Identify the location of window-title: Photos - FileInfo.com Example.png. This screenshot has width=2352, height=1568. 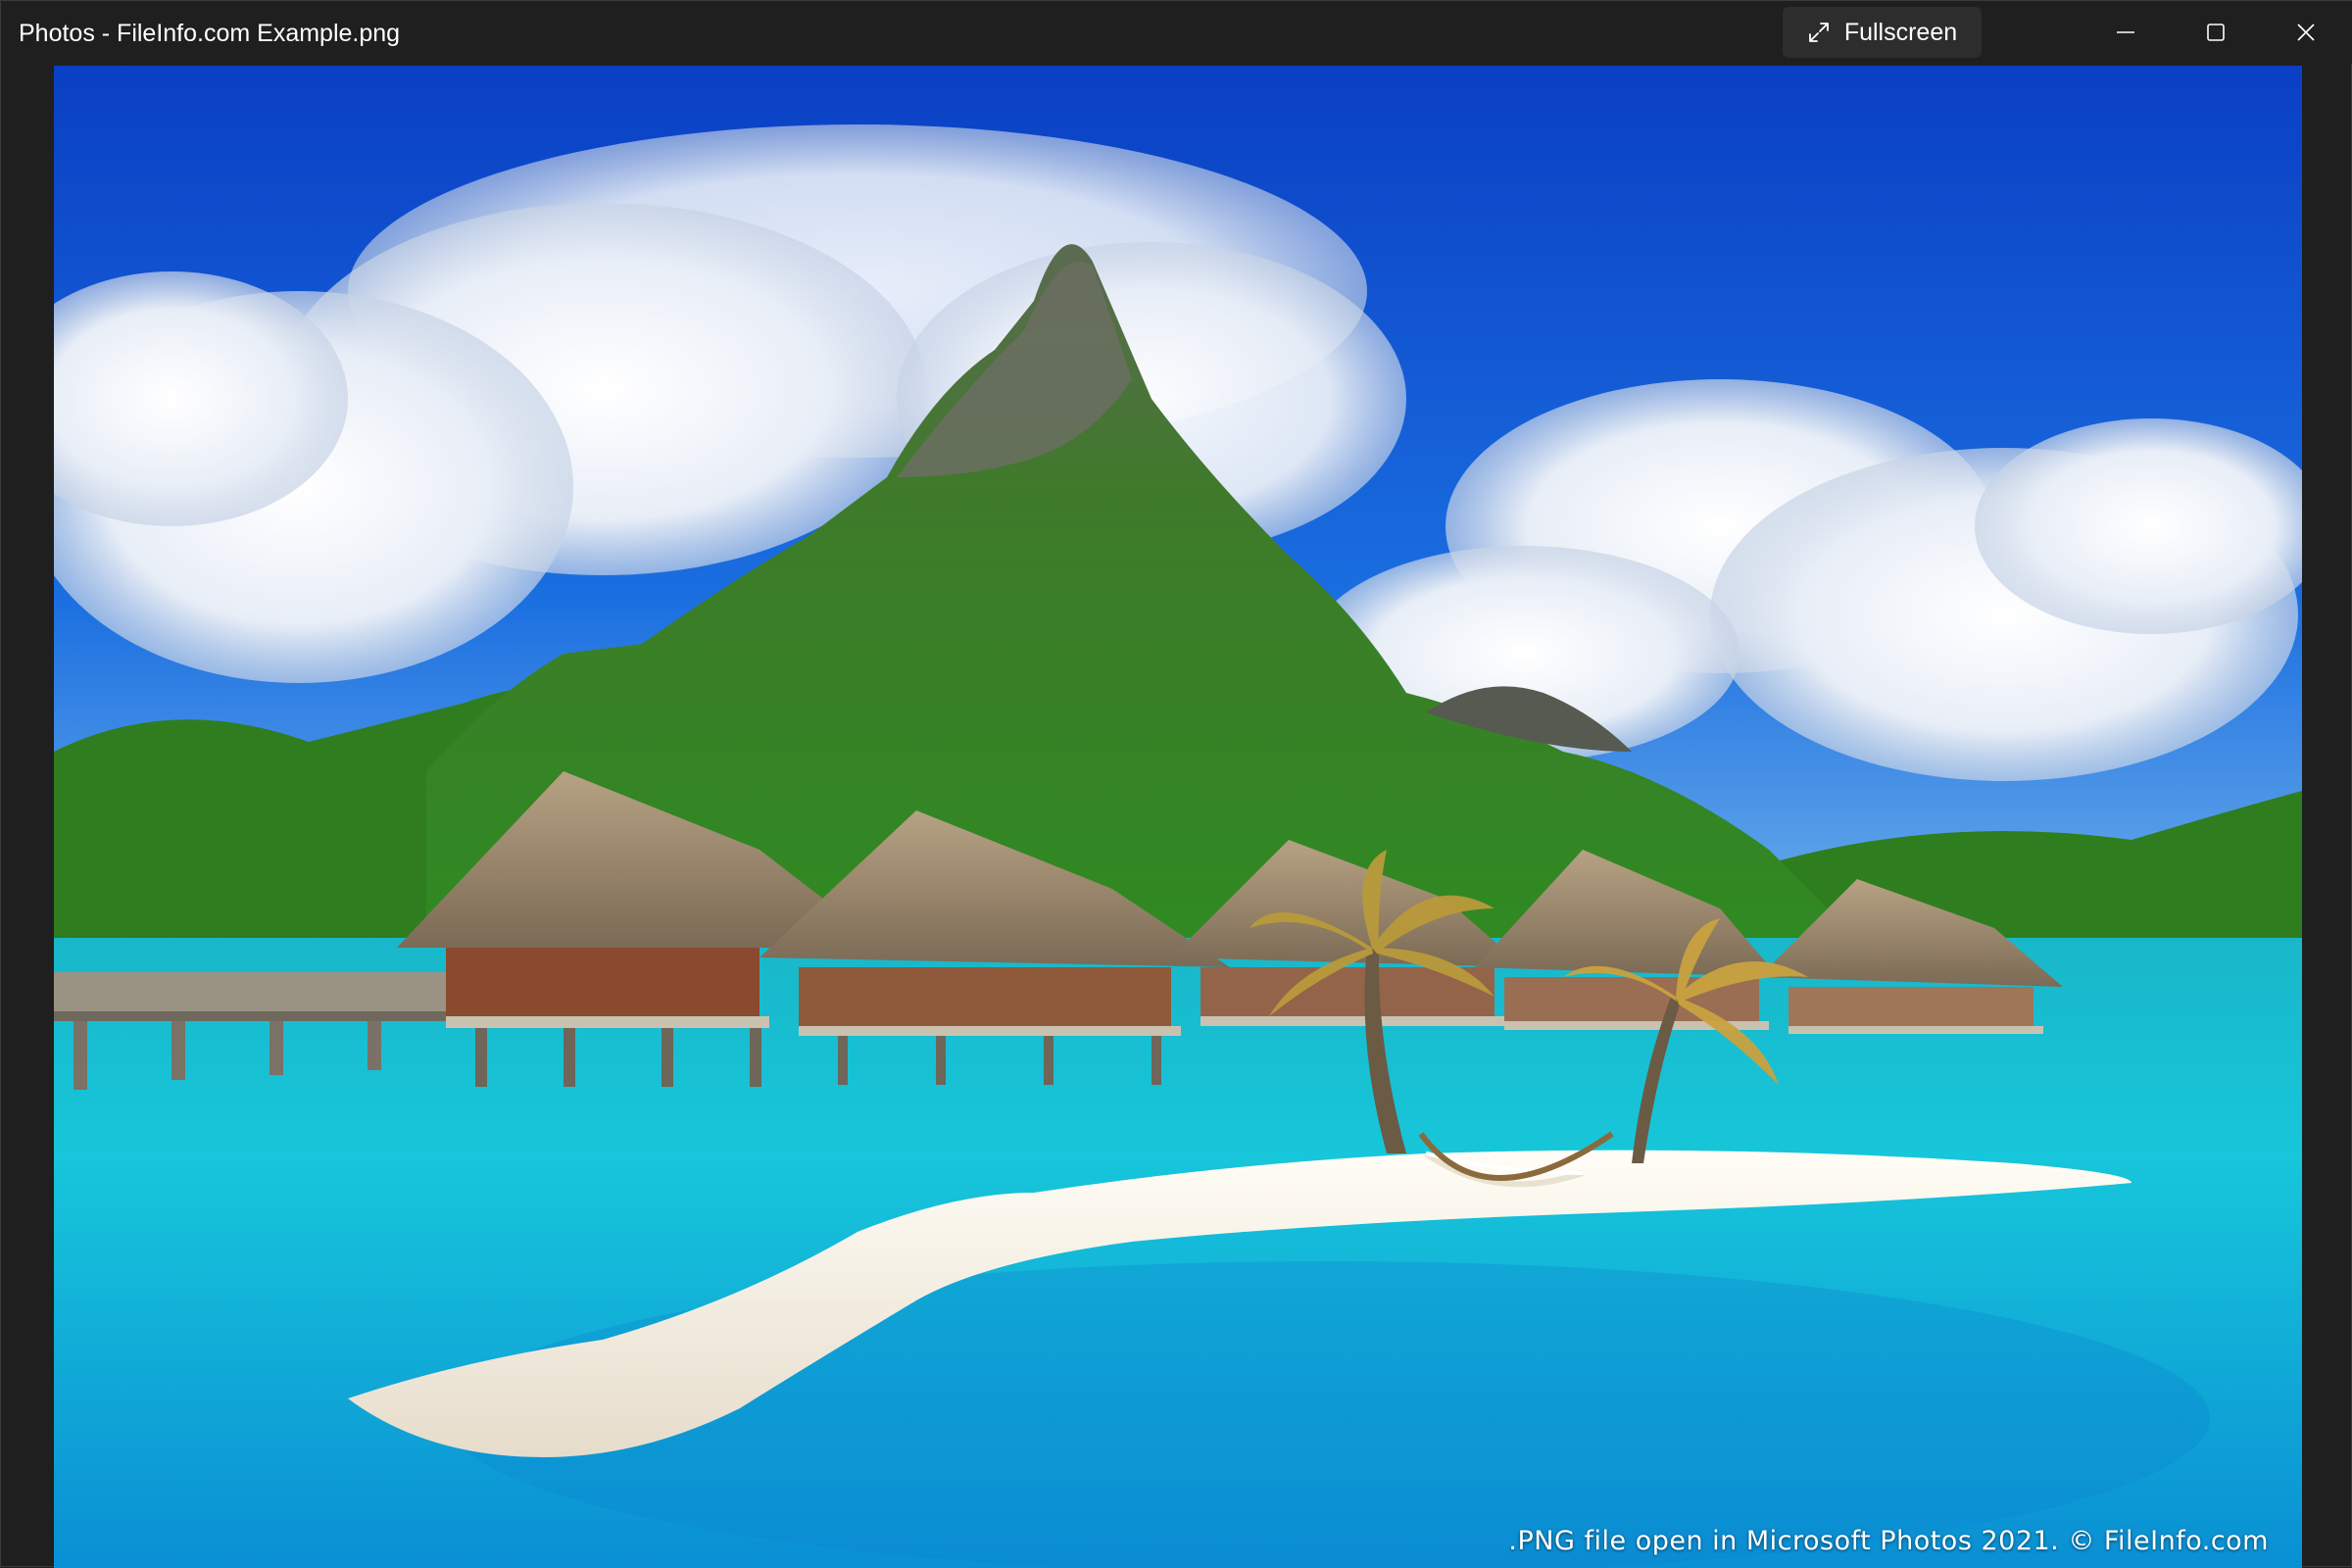
(210, 33).